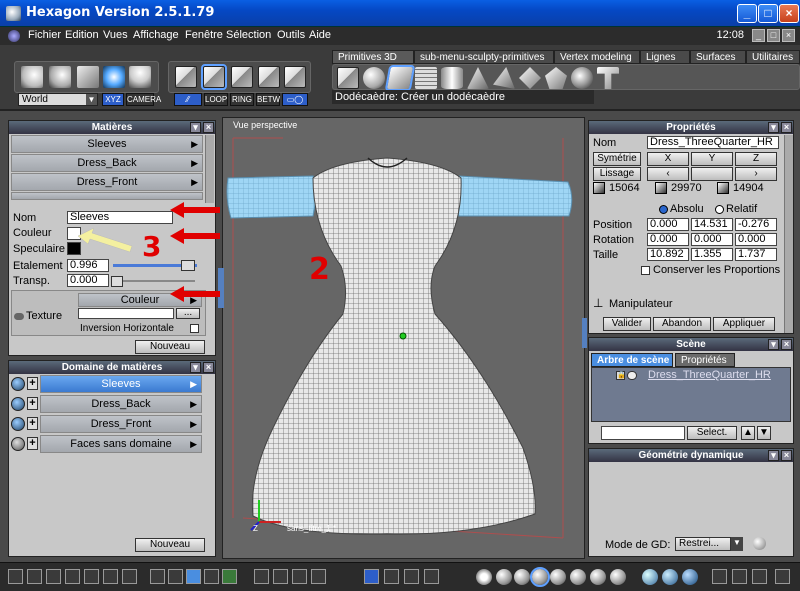 This screenshot has width=800, height=591. What do you see at coordinates (58, 99) in the screenshot?
I see `coord-system-select: World ▼` at bounding box center [58, 99].